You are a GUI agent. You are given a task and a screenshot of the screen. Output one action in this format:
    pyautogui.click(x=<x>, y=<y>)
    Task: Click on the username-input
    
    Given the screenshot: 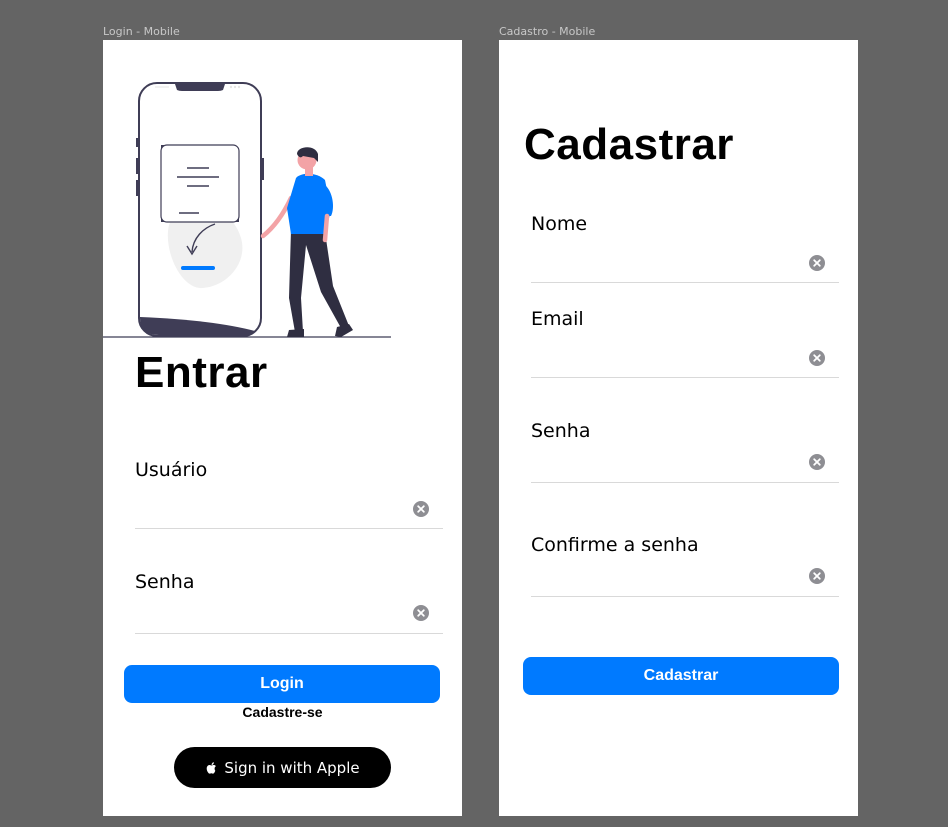 What is the action you would take?
    pyautogui.click(x=270, y=509)
    